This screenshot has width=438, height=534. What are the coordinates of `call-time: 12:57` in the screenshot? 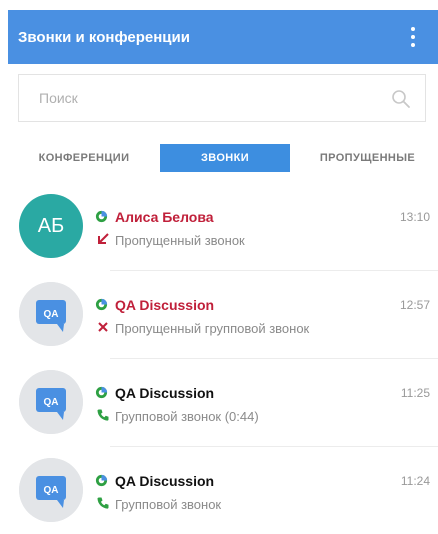 It's located at (414, 305).